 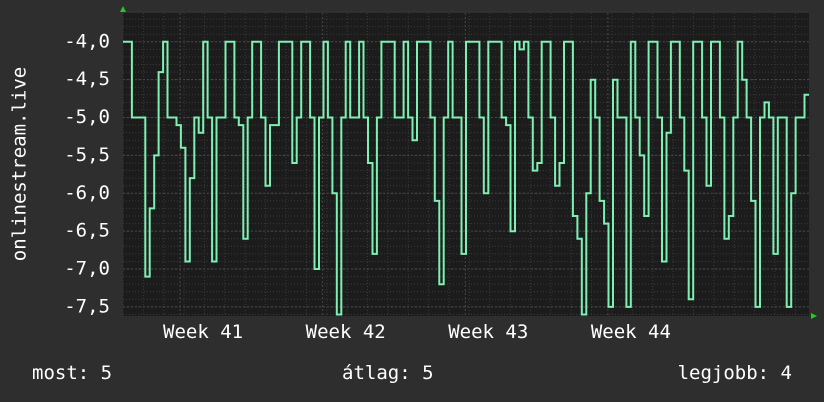 I want to click on footer-current-value: most: 5, so click(x=72, y=373).